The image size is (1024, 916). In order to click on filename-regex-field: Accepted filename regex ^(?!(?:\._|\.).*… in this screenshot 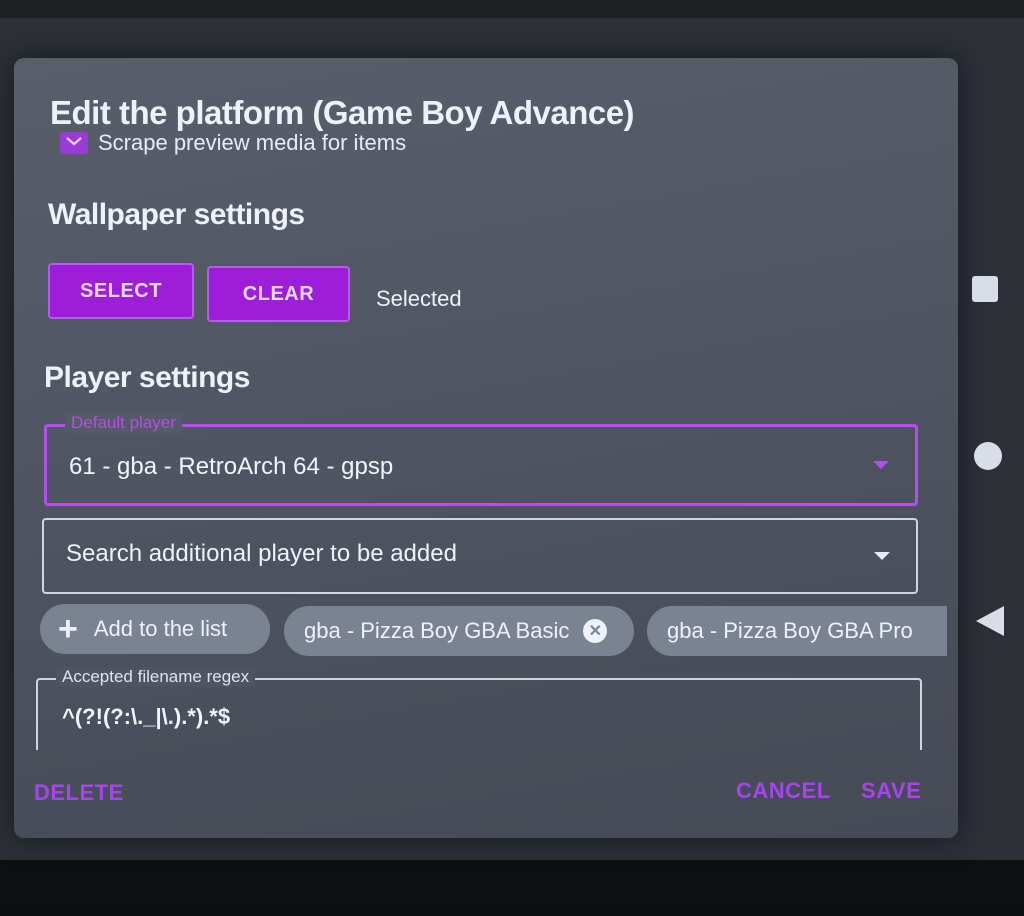, I will do `click(479, 708)`.